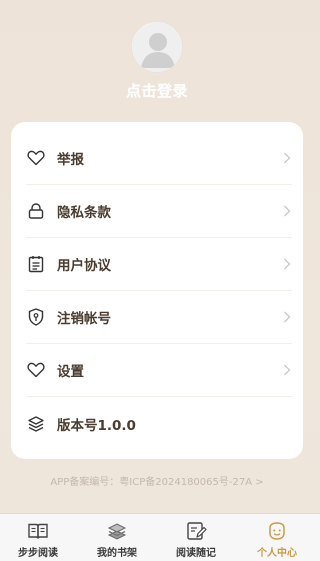 This screenshot has width=320, height=561. I want to click on login-link: 点击登录, so click(157, 90).